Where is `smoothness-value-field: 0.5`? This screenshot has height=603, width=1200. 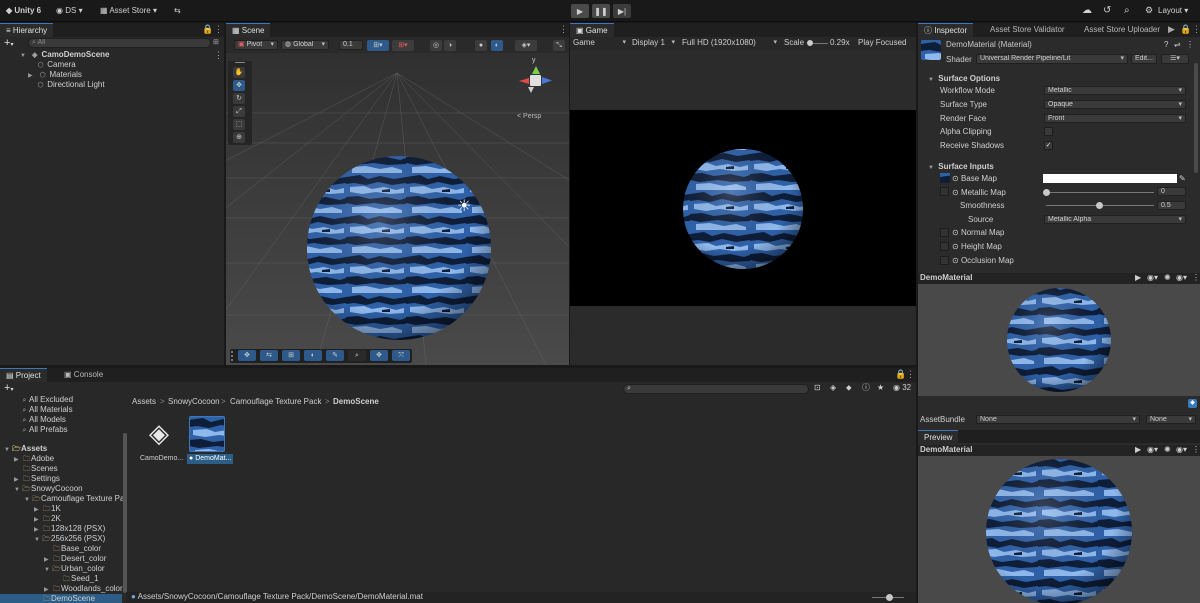
smoothness-value-field: 0.5 is located at coordinates (1171, 205).